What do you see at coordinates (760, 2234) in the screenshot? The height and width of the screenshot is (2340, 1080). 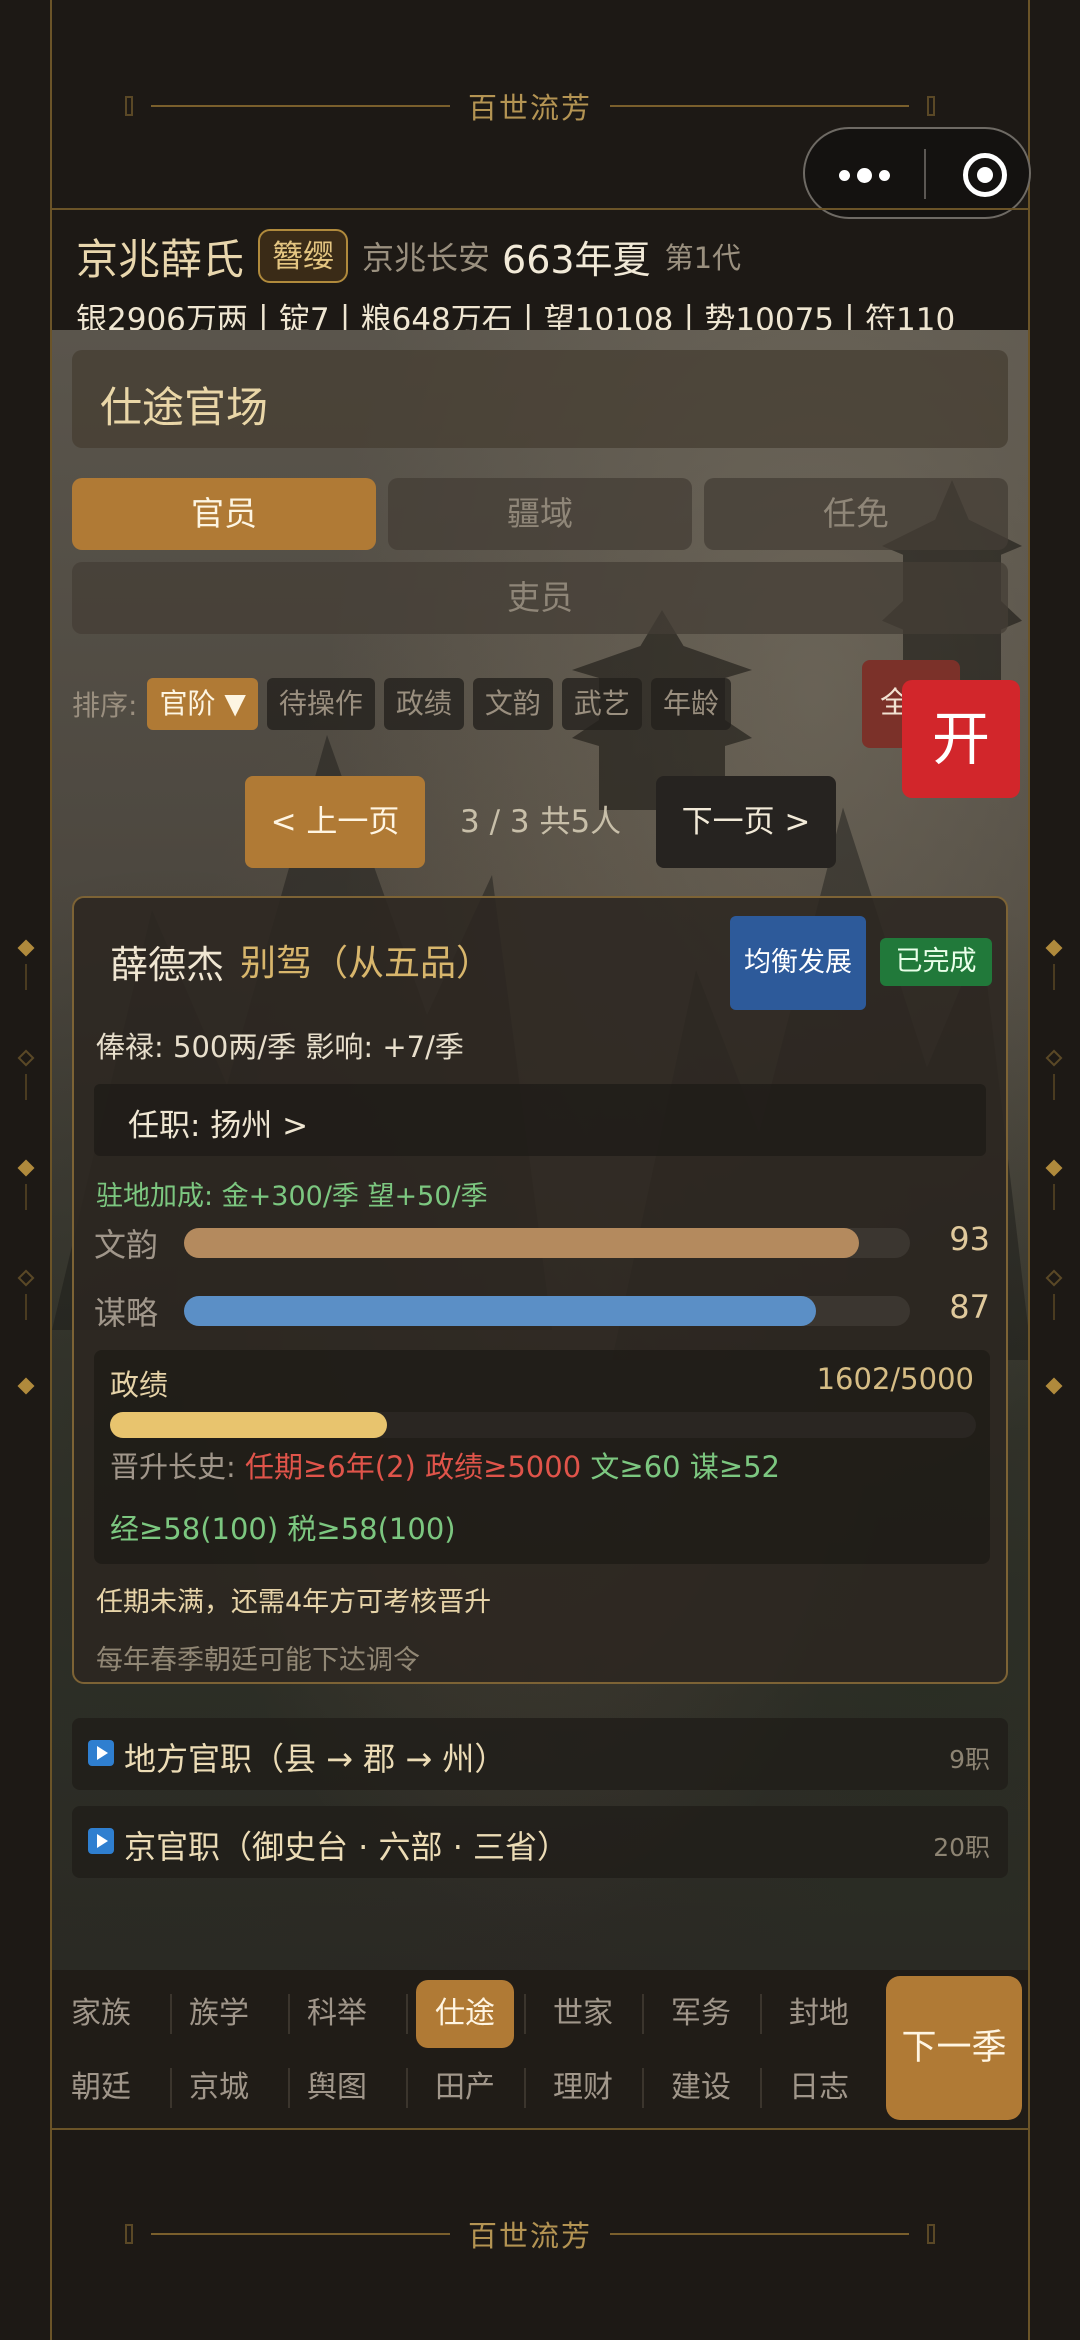 I see `motto-line-right` at bounding box center [760, 2234].